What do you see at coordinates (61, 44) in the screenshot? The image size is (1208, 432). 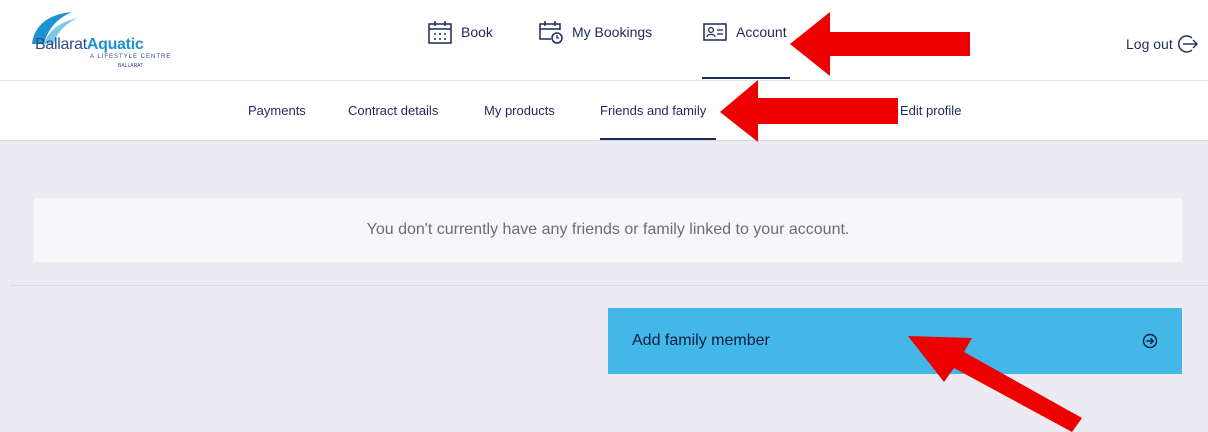 I see `logo-word-1: Ballarat` at bounding box center [61, 44].